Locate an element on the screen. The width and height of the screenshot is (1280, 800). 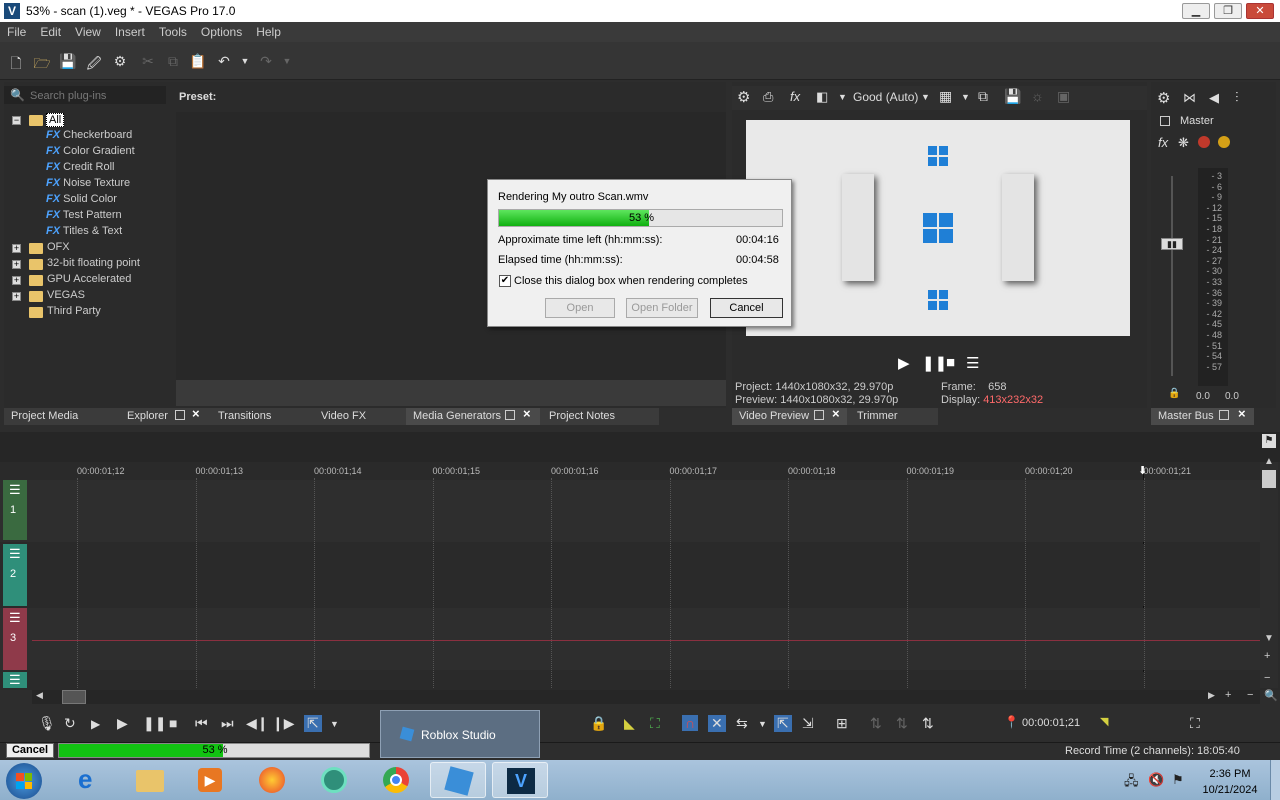
play-from-start-icon: ▶ is located at coordinates (95, 724).